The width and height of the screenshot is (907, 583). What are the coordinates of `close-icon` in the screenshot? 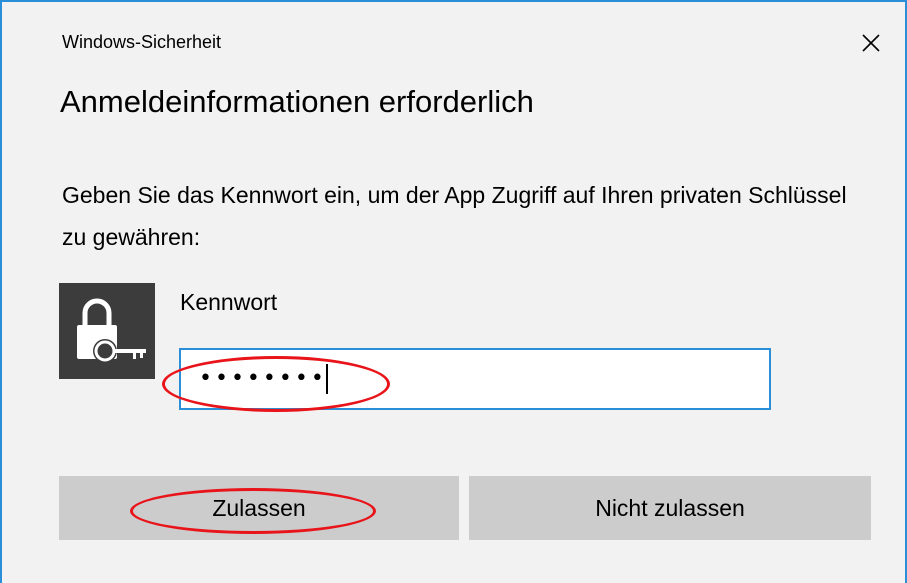 It's located at (871, 43).